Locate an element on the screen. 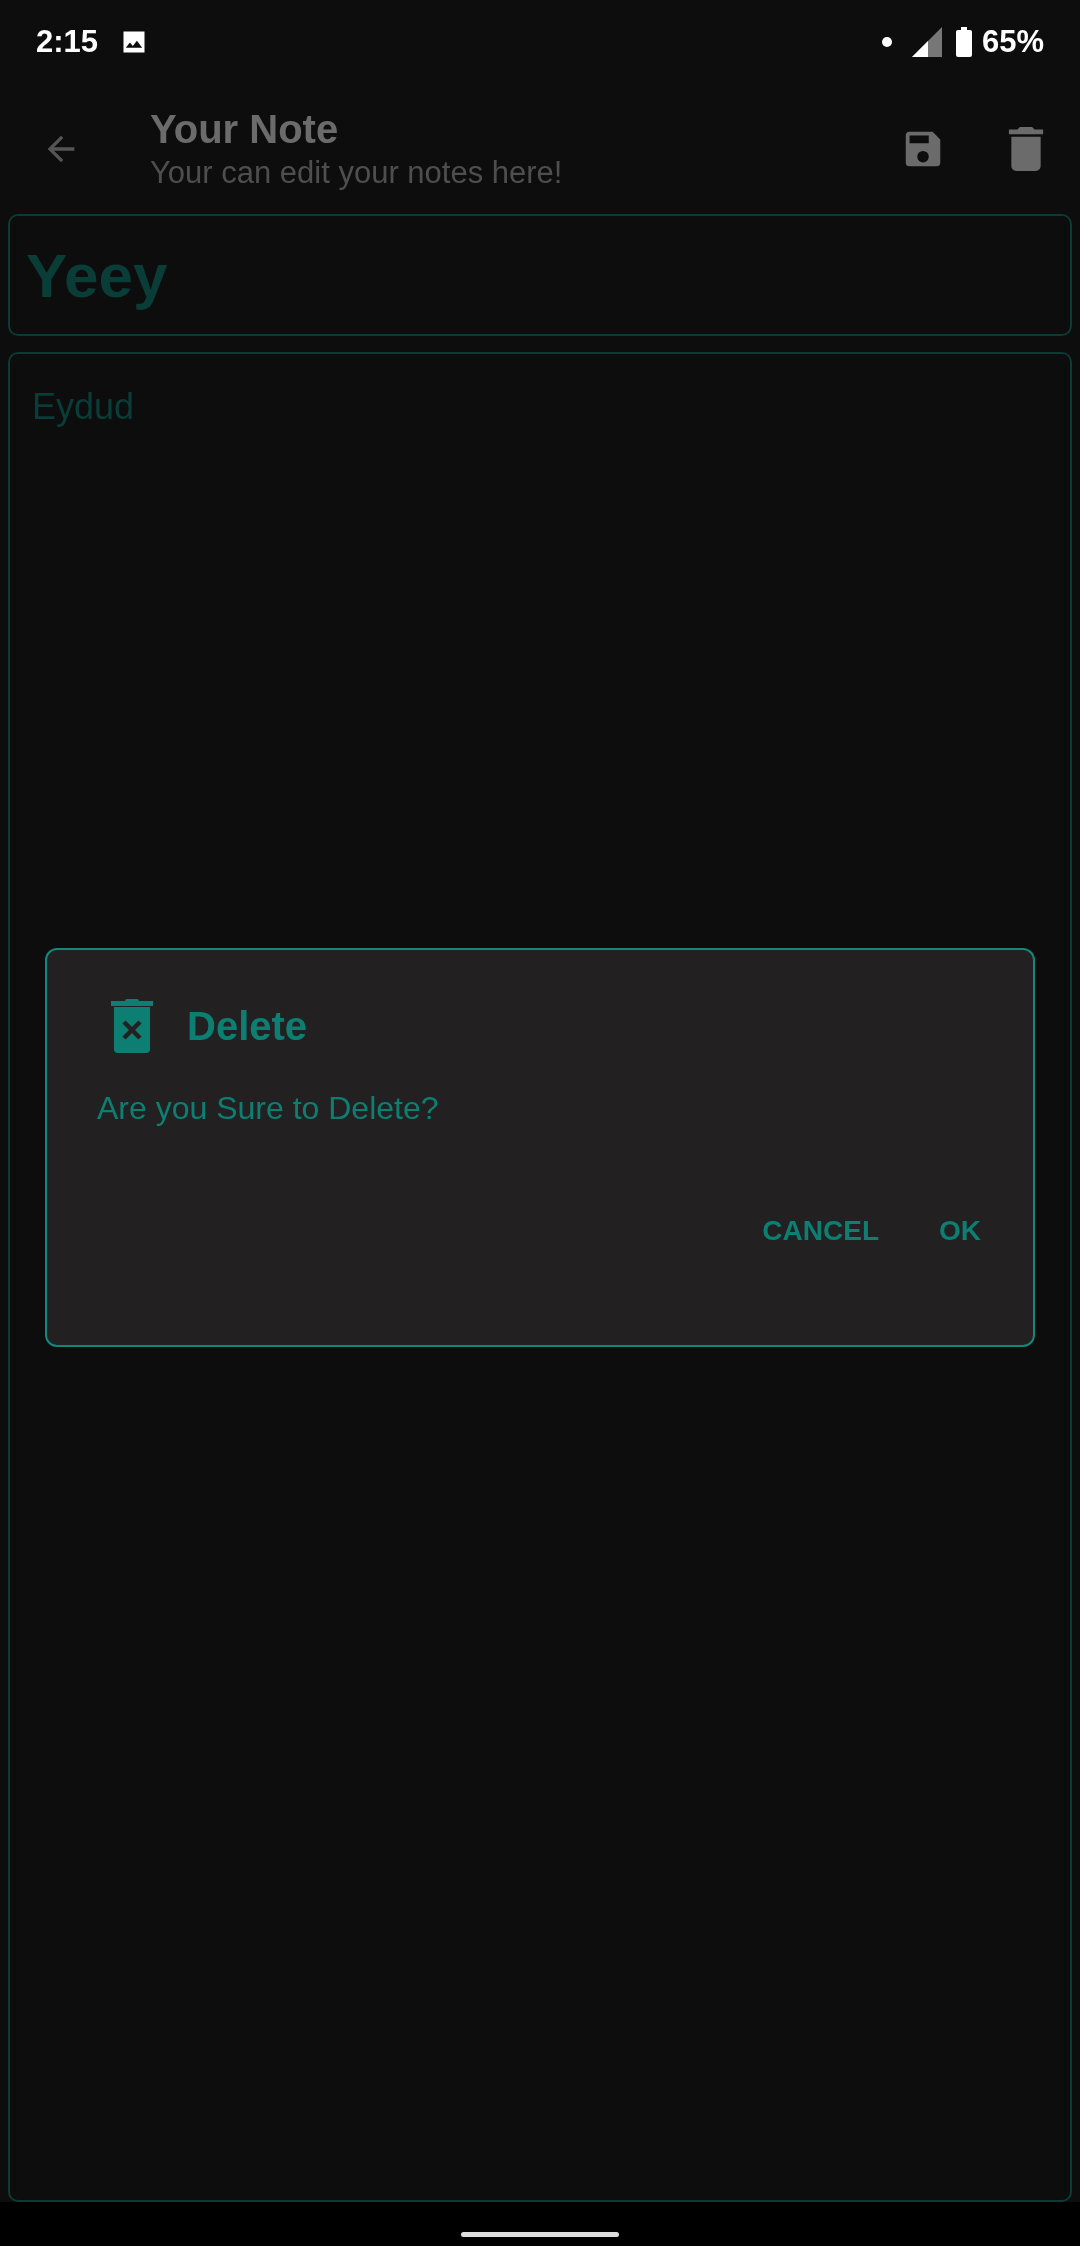 This screenshot has width=1080, height=2246. dialog-button: CANCEL is located at coordinates (820, 1231).